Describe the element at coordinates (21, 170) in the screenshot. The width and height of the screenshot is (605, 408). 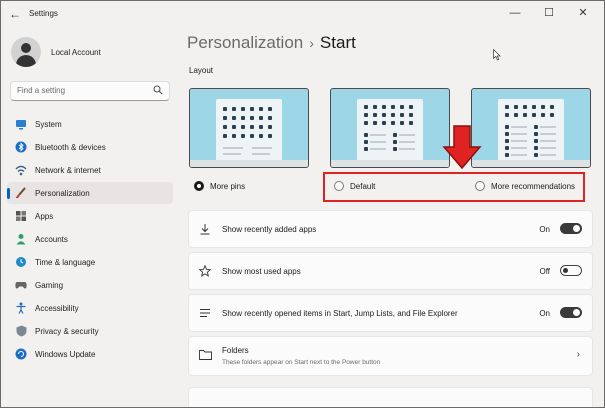
I see `wifi-icon` at that location.